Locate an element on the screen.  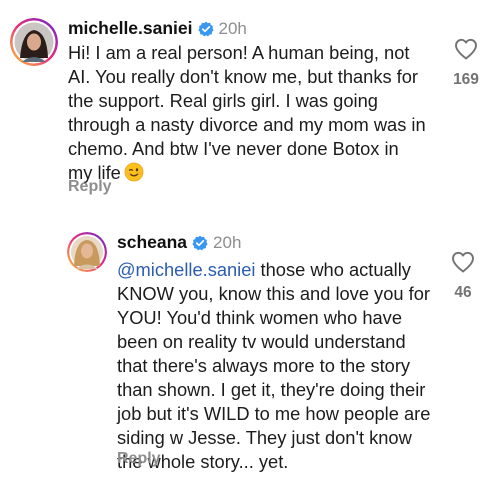
comment-header: scheana 20h is located at coordinates (179, 242).